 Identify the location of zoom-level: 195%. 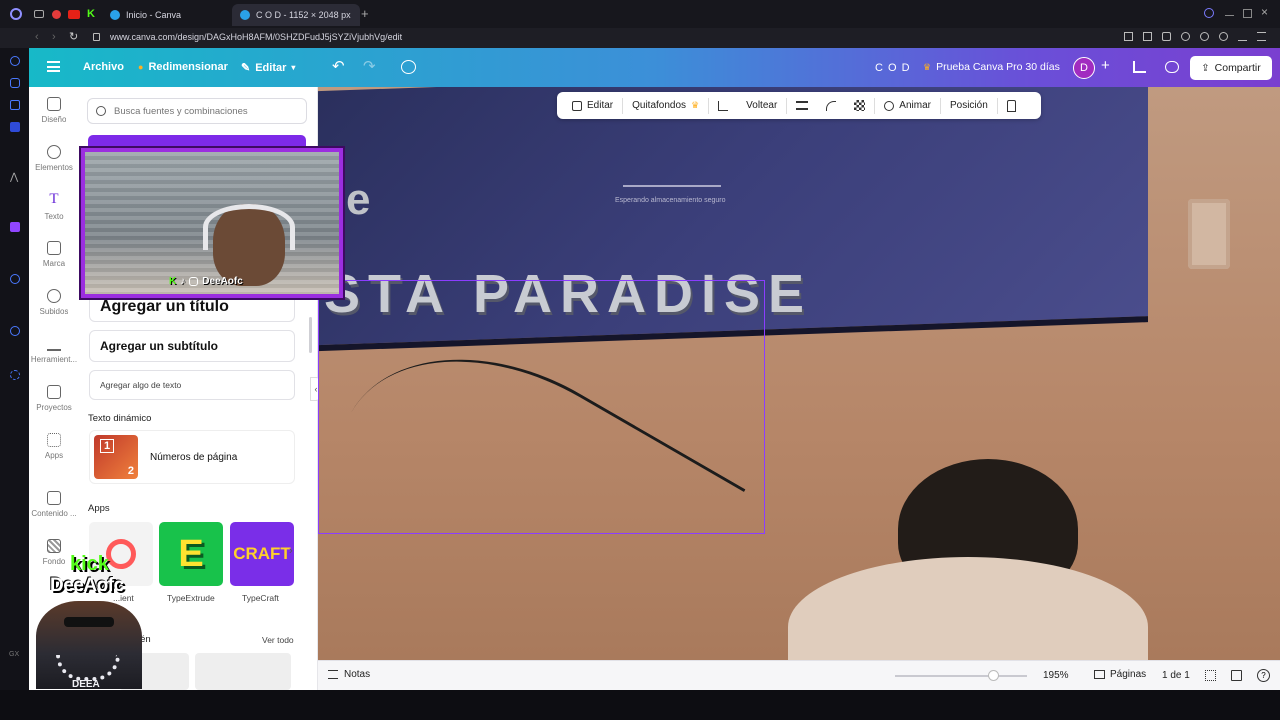
(1056, 675).